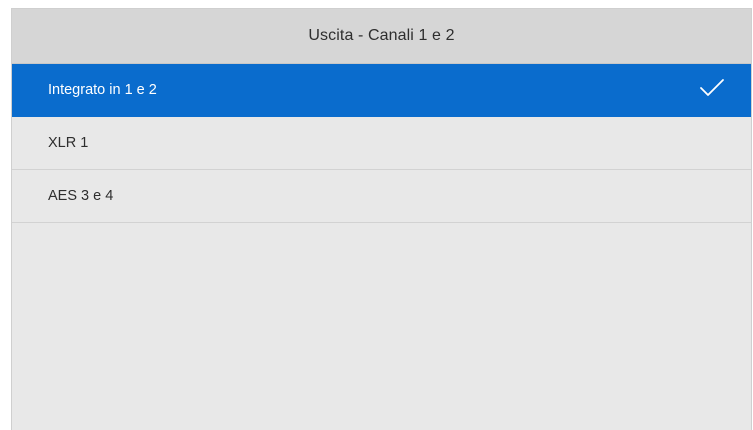 The width and height of the screenshot is (753, 430). I want to click on option-label: Integrato in 1 e 2, so click(102, 90).